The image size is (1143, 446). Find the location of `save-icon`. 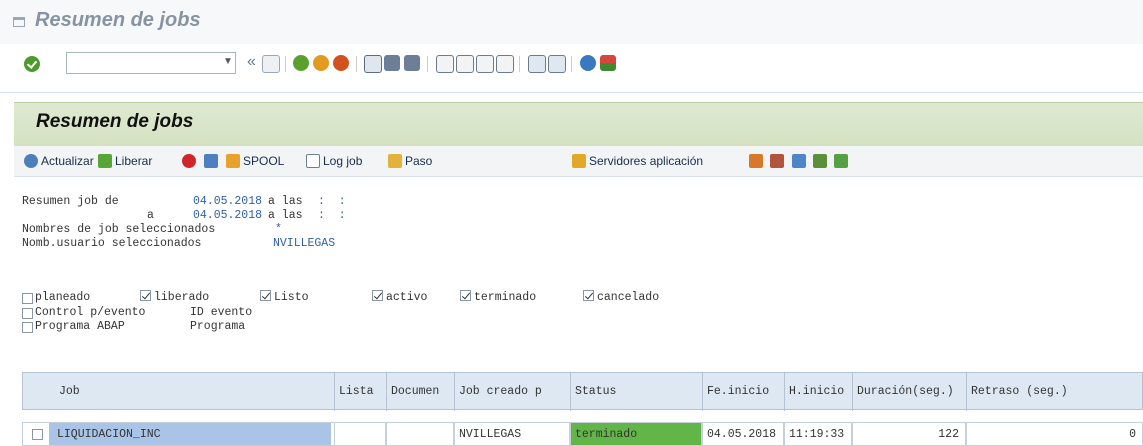

save-icon is located at coordinates (271, 64).